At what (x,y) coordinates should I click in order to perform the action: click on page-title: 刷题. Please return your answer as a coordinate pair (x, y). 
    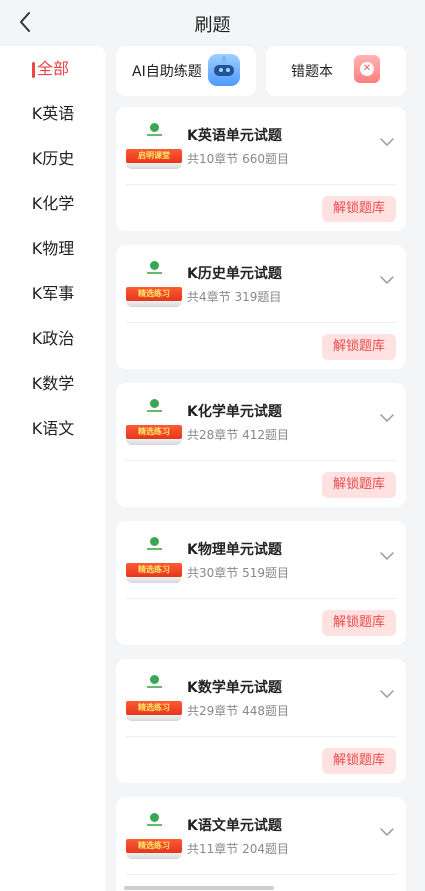
    Looking at the image, I should click on (212, 25).